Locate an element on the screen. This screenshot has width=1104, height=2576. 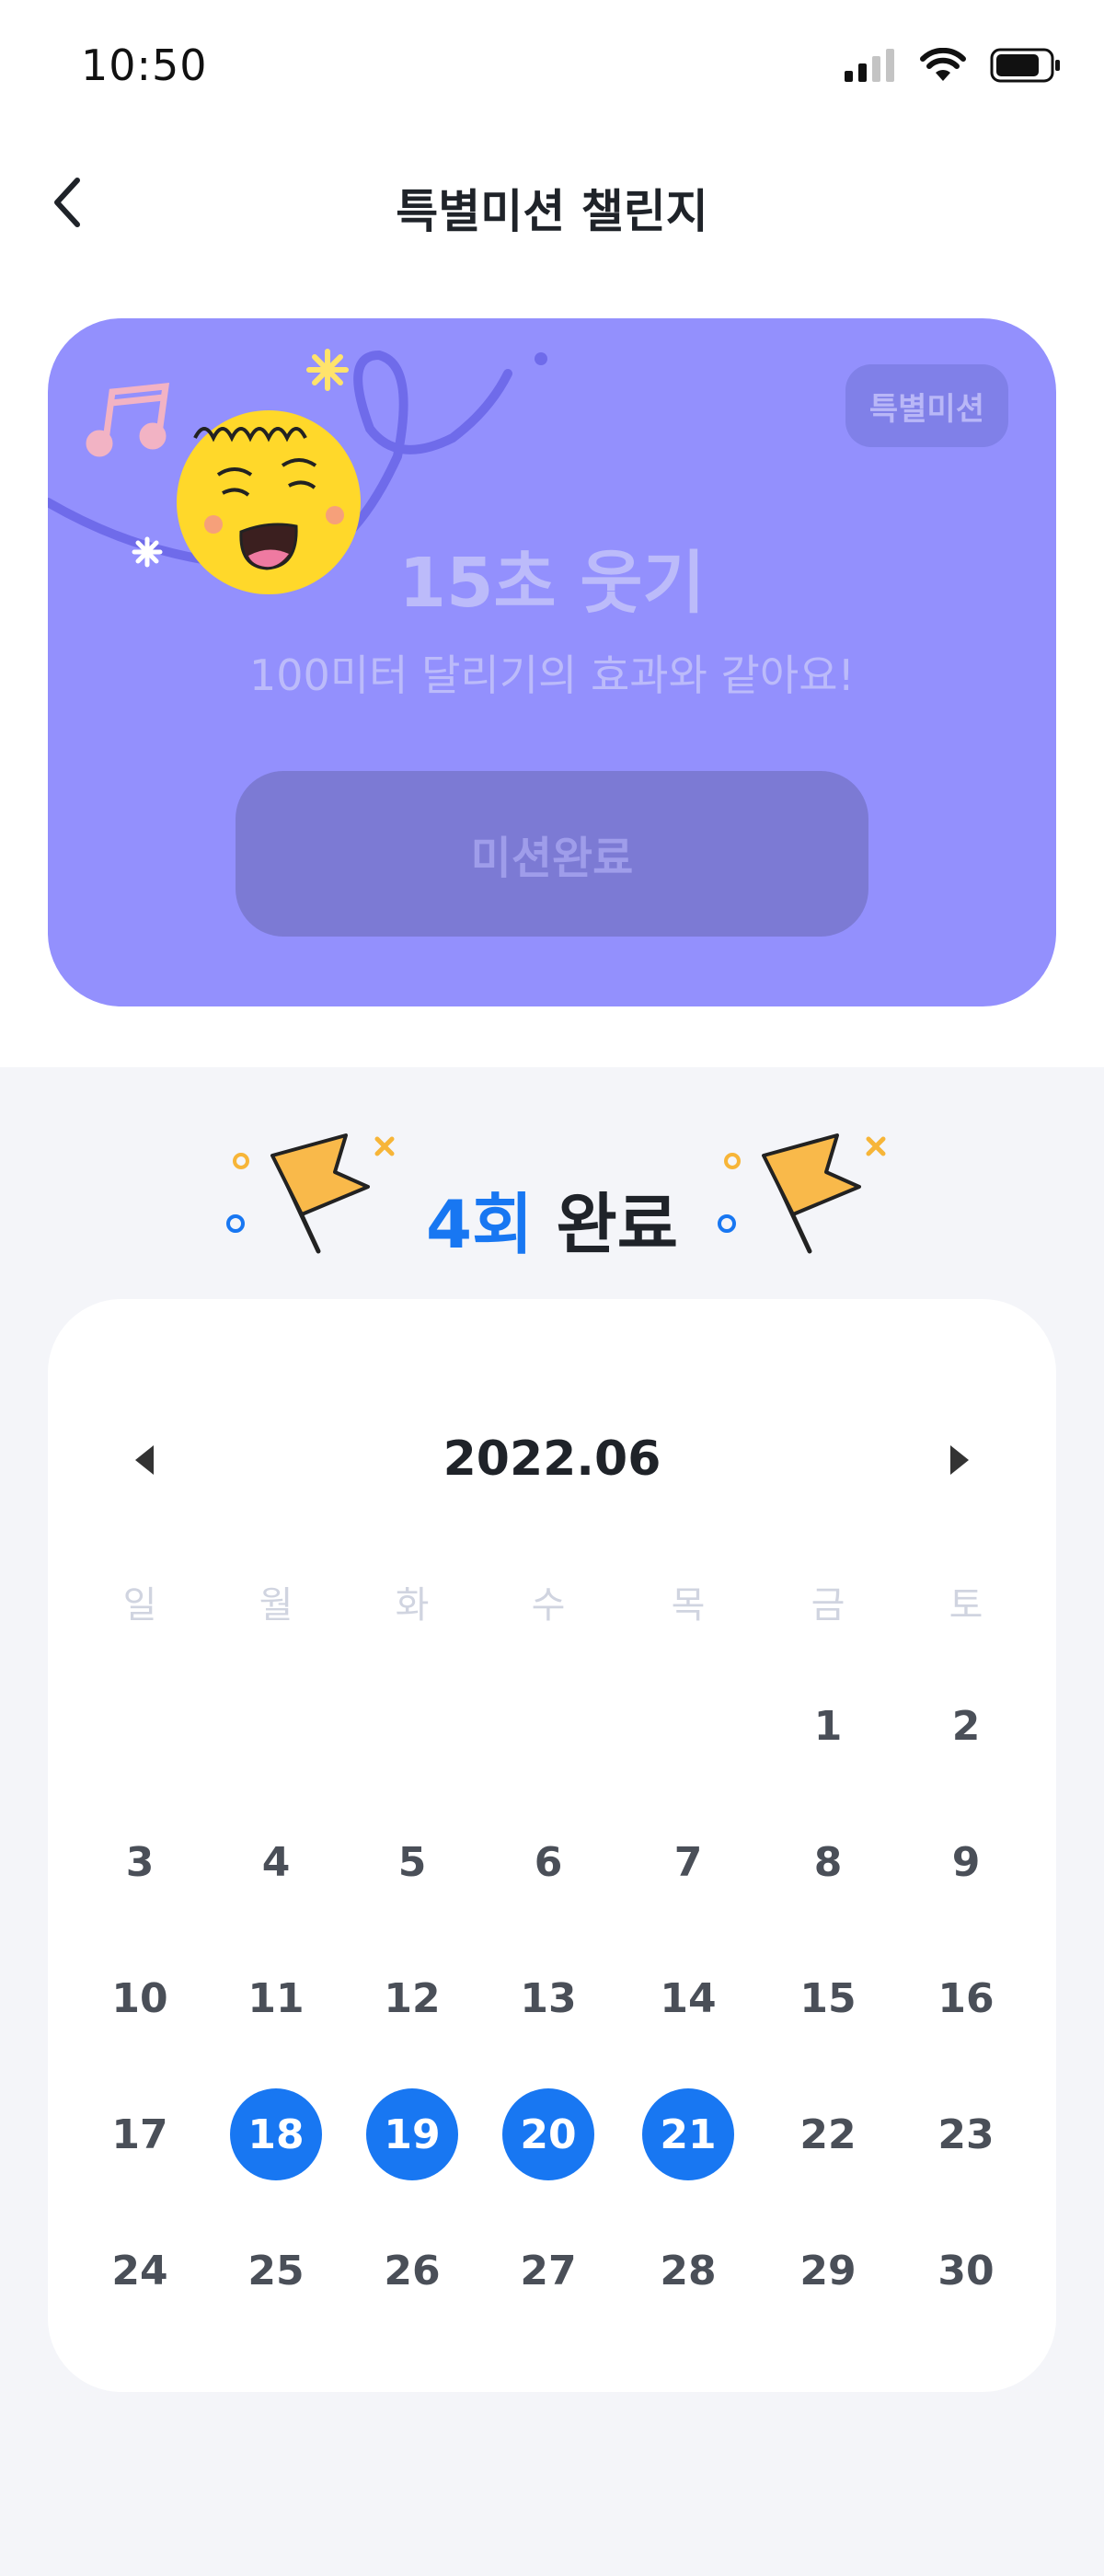
mission-description: 100미터 달리기의 효과와 같아요! is located at coordinates (552, 675).